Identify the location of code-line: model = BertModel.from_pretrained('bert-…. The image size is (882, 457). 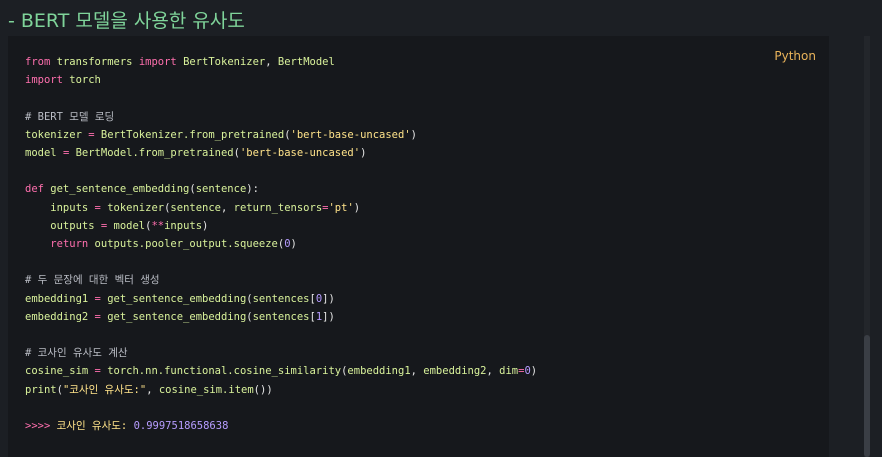
(196, 153).